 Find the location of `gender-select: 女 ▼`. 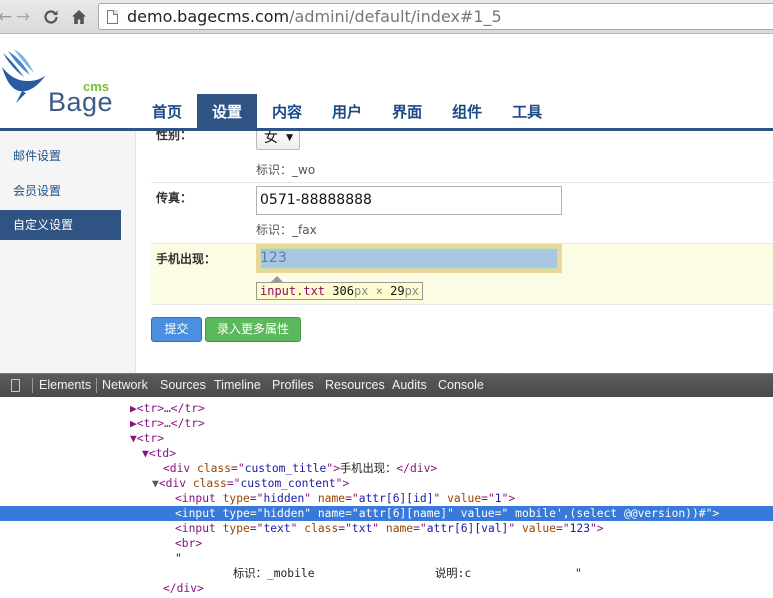

gender-select: 女 ▼ is located at coordinates (278, 140).